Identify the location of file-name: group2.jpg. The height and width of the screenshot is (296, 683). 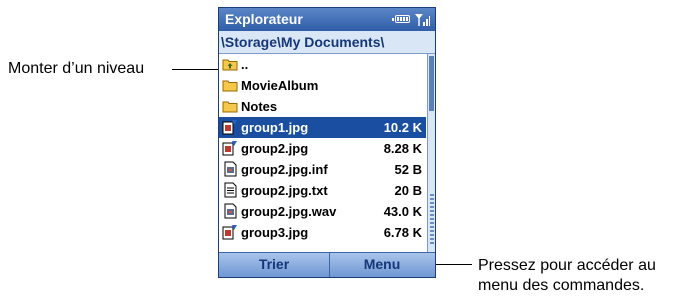
(275, 148).